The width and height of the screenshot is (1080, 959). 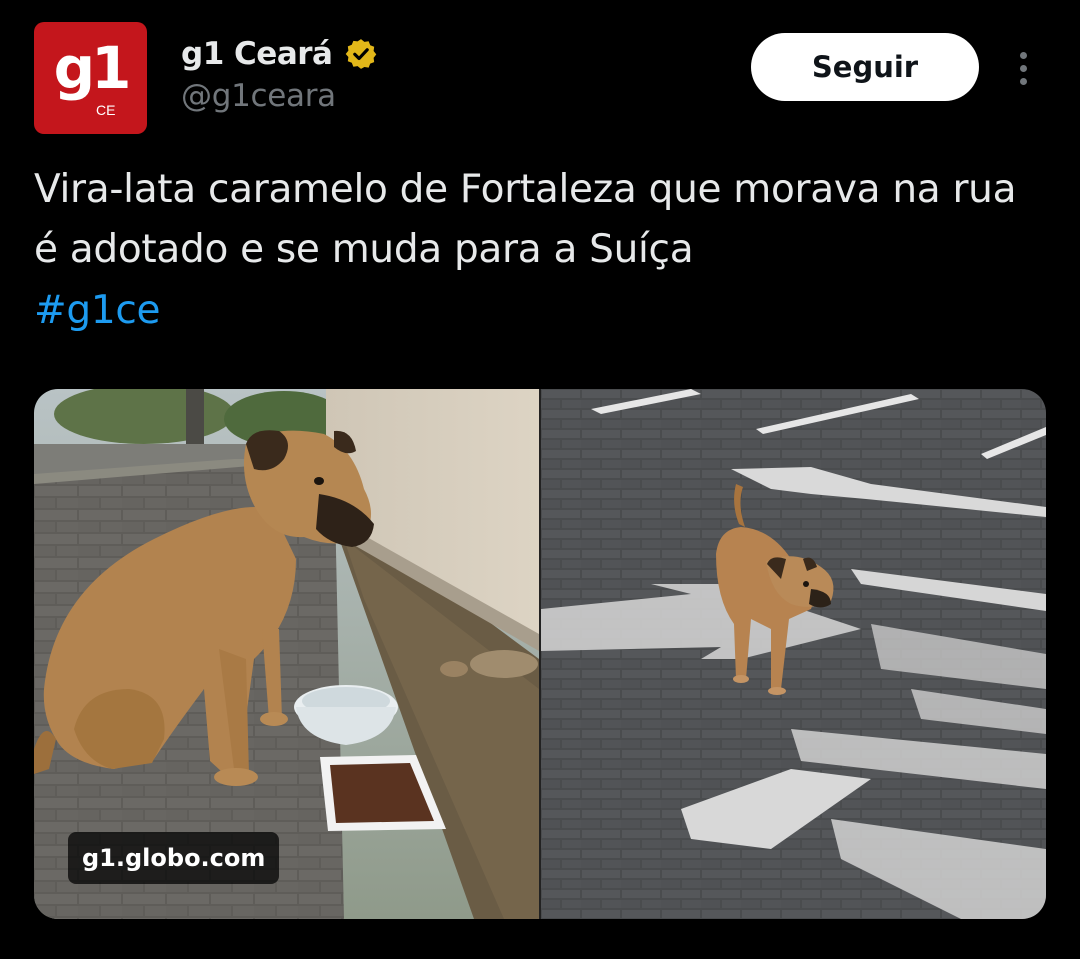 What do you see at coordinates (361, 54) in the screenshot?
I see `verified-badge-icon` at bounding box center [361, 54].